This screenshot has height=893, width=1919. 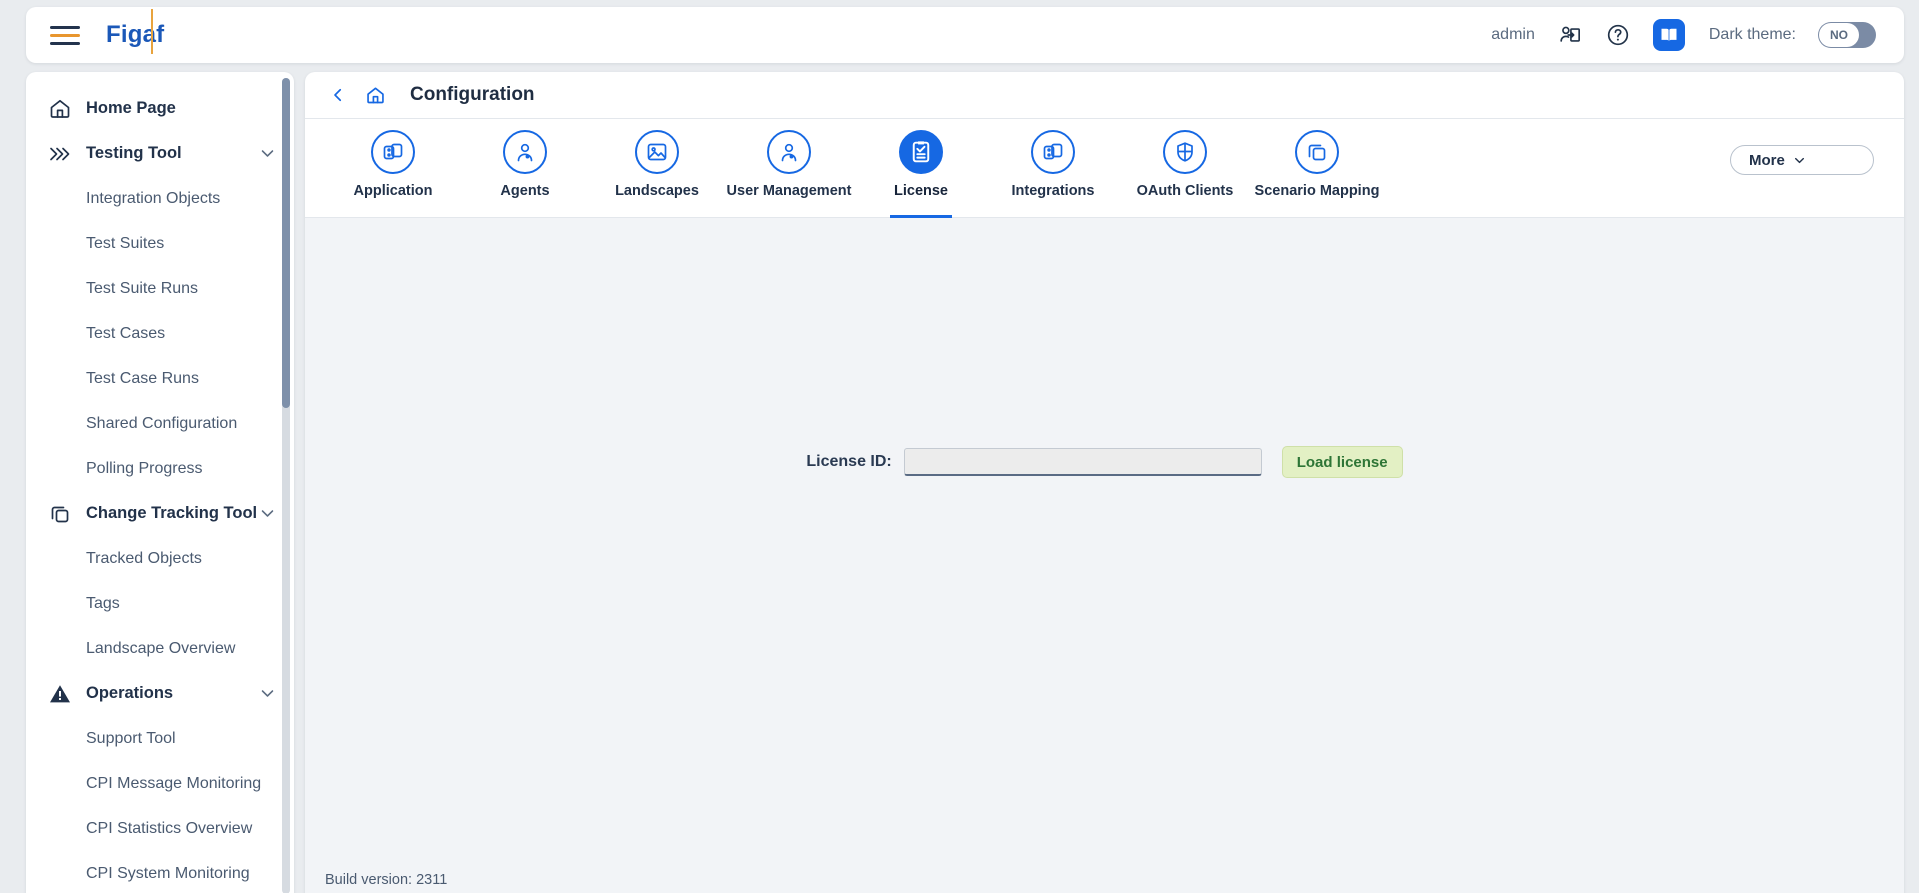 I want to click on tab-integrations: Integrations, so click(x=1053, y=168).